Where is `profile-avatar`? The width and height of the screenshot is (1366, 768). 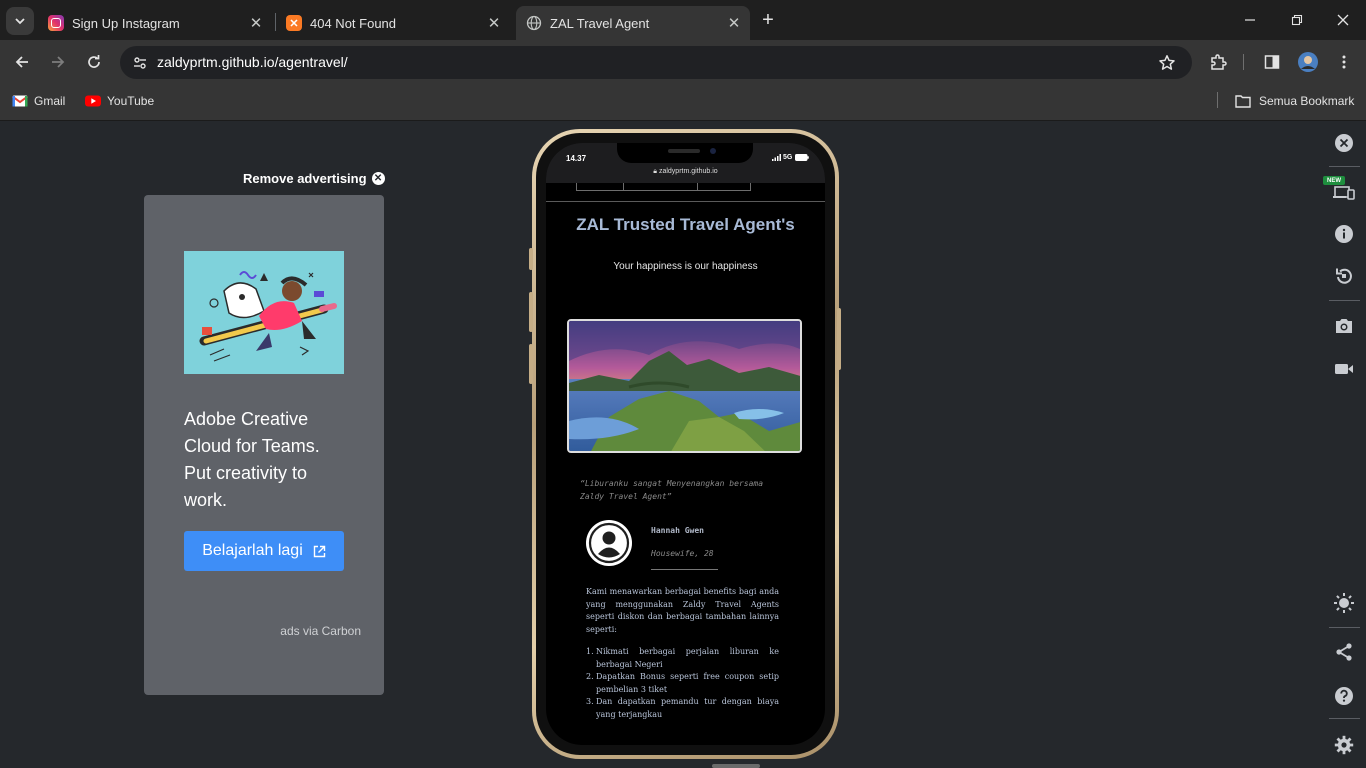 profile-avatar is located at coordinates (1308, 62).